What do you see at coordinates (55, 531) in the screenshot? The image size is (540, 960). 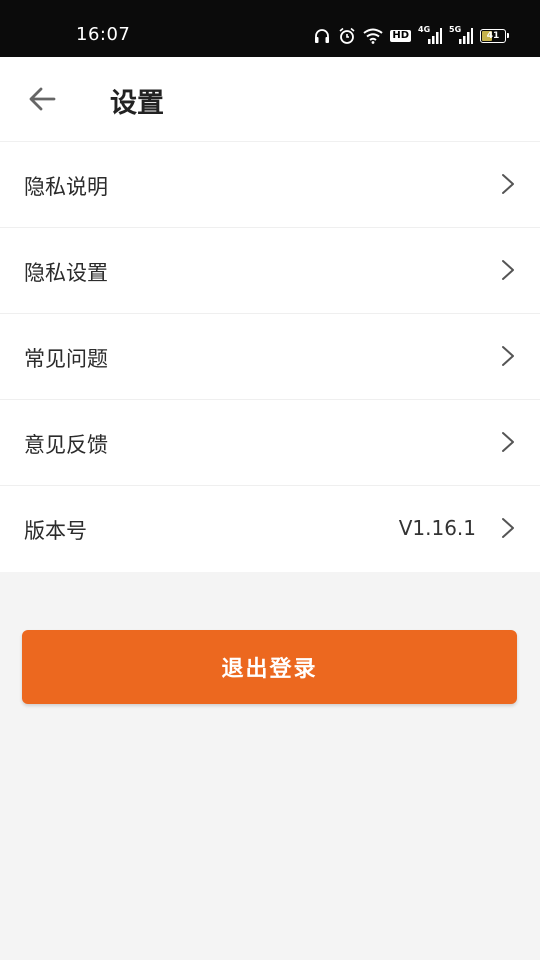 I see `menu-item-label: 版本号` at bounding box center [55, 531].